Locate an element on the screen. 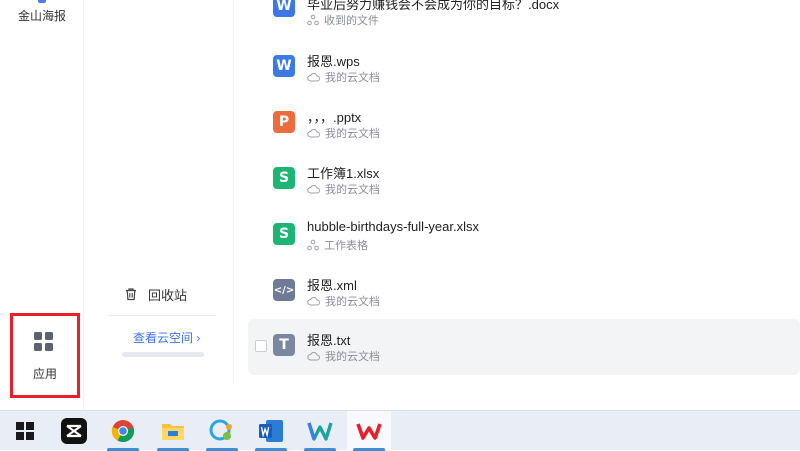 The height and width of the screenshot is (451, 800). file-name: ，，，.pptx is located at coordinates (334, 117).